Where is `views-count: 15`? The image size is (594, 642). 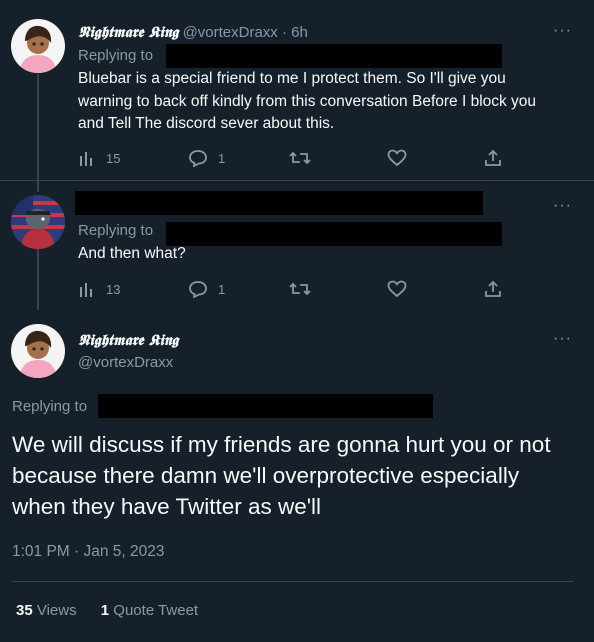 views-count: 15 is located at coordinates (113, 158).